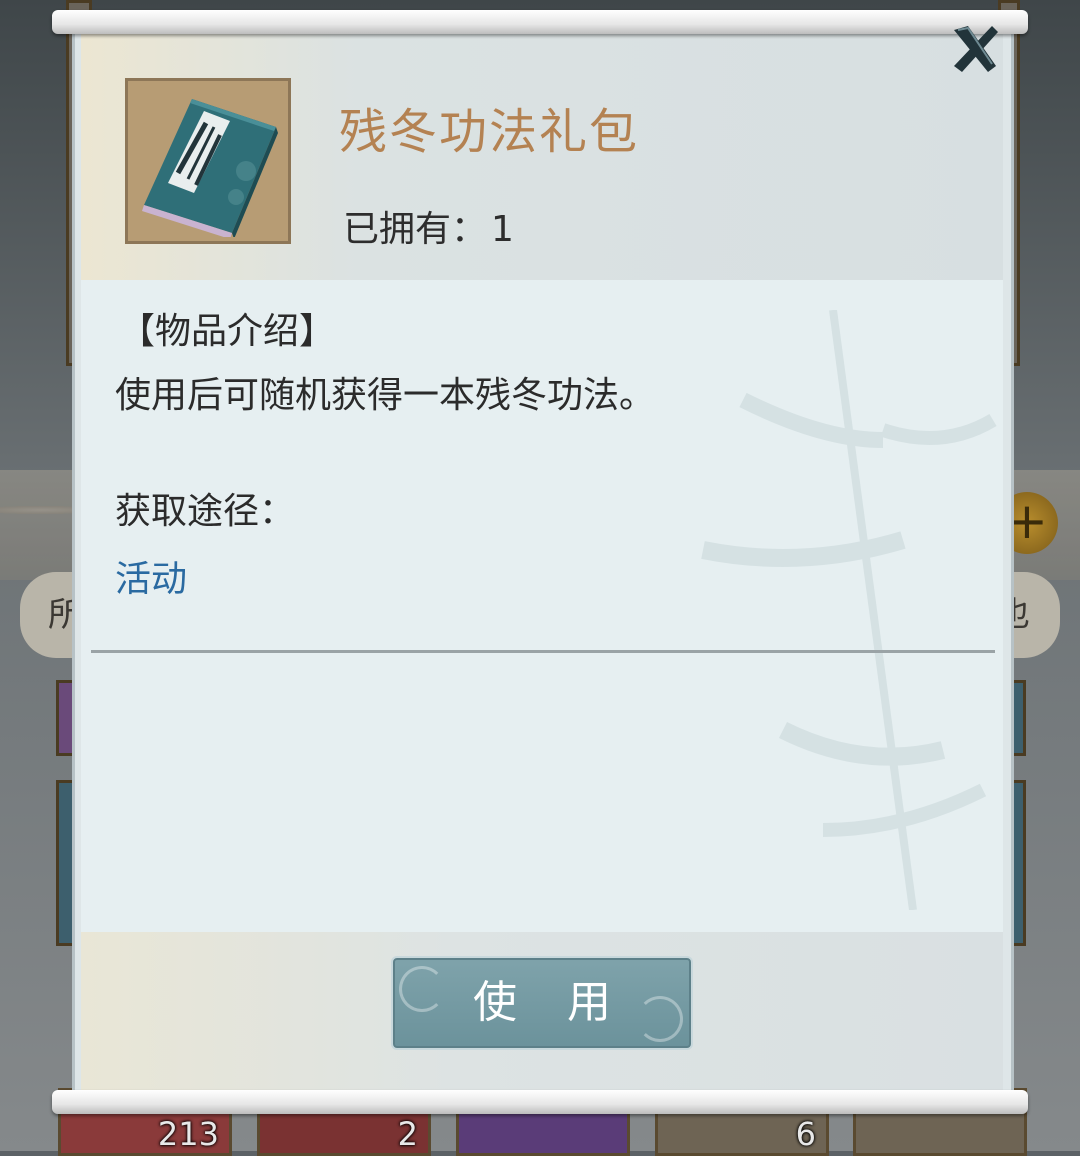 Image resolution: width=1080 pixels, height=1156 pixels. I want to click on source-link-activity: 活动, so click(151, 576).